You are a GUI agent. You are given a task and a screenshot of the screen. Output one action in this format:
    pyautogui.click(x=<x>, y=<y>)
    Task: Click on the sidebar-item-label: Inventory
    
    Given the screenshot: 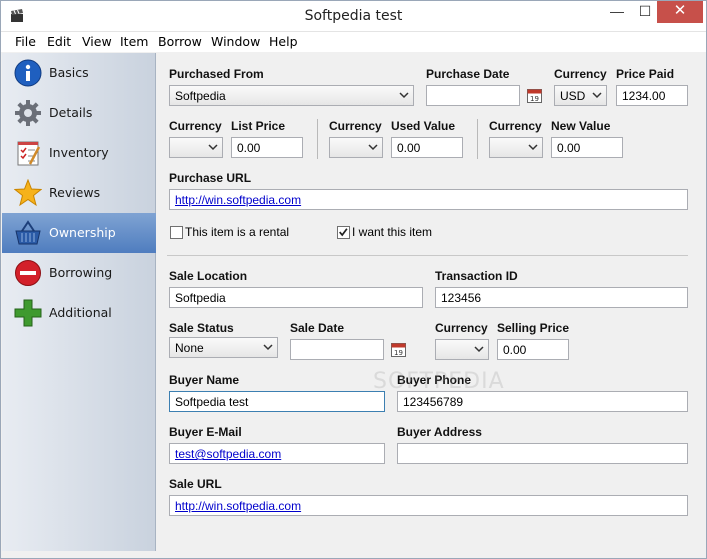 What is the action you would take?
    pyautogui.click(x=79, y=152)
    